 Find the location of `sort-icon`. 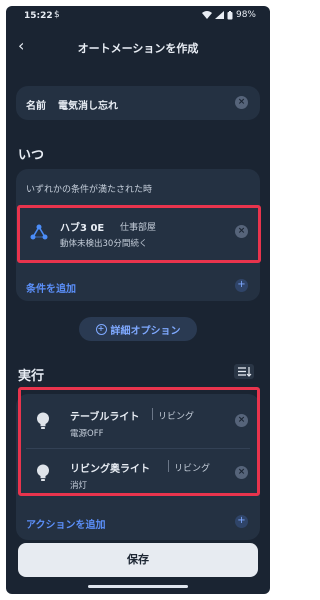

sort-icon is located at coordinates (244, 371).